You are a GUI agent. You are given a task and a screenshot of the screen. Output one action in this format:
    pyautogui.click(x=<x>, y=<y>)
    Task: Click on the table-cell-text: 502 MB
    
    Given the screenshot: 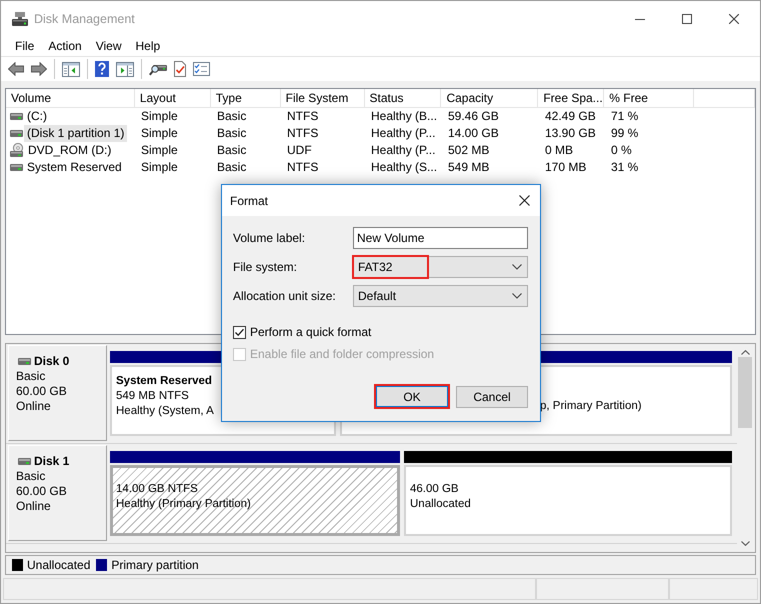 What is the action you would take?
    pyautogui.click(x=468, y=150)
    